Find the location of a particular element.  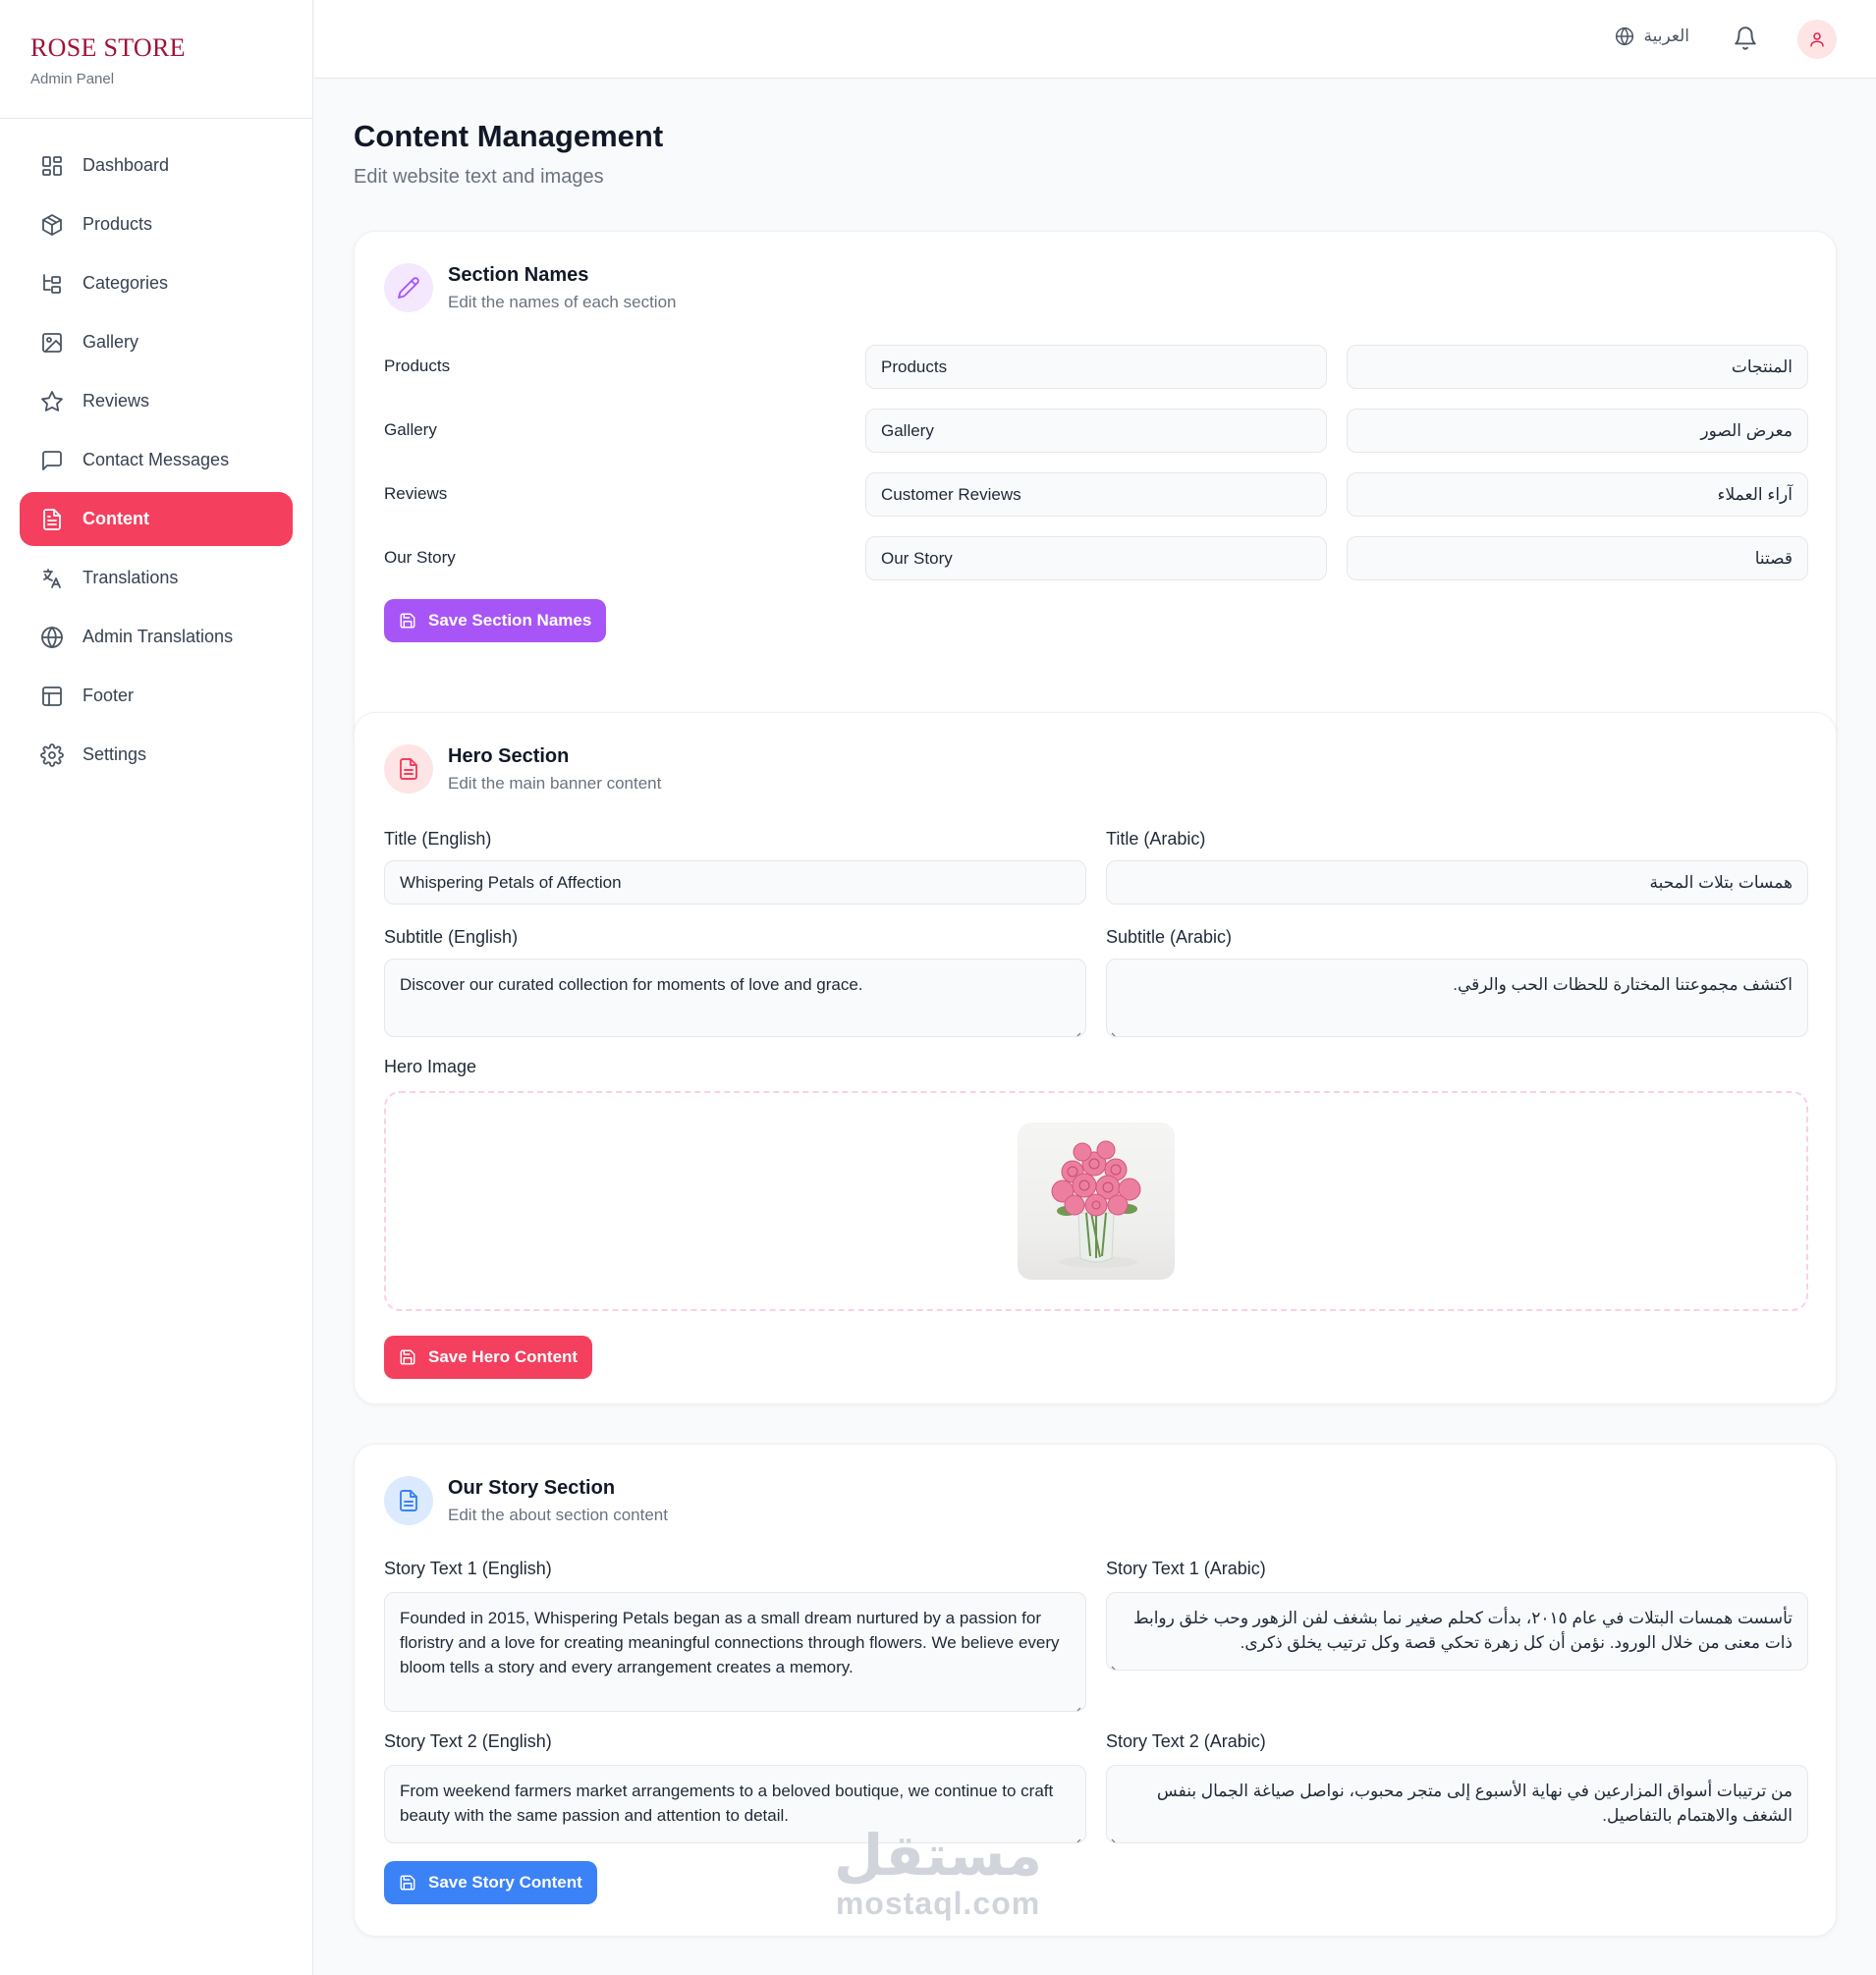

brand: ROSE STORE Admin Panel is located at coordinates (156, 59).